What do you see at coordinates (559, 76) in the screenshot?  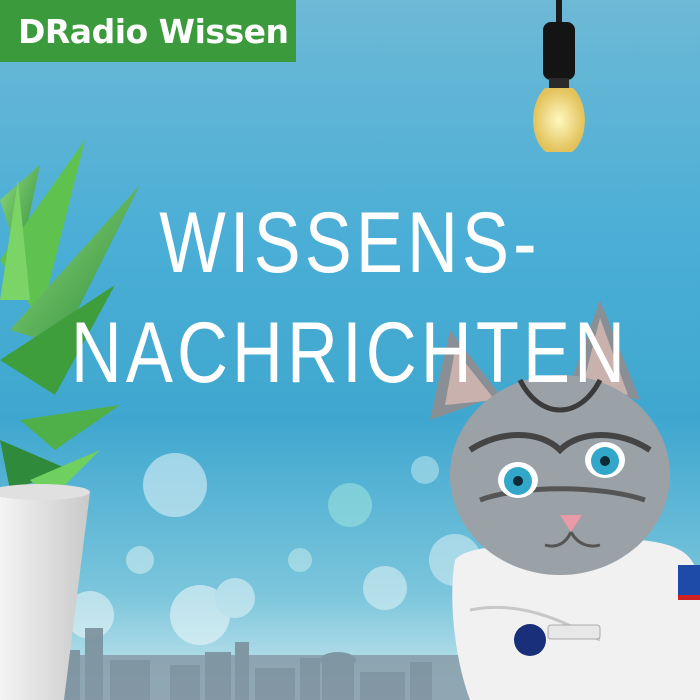 I see `light-bulb-illustration` at bounding box center [559, 76].